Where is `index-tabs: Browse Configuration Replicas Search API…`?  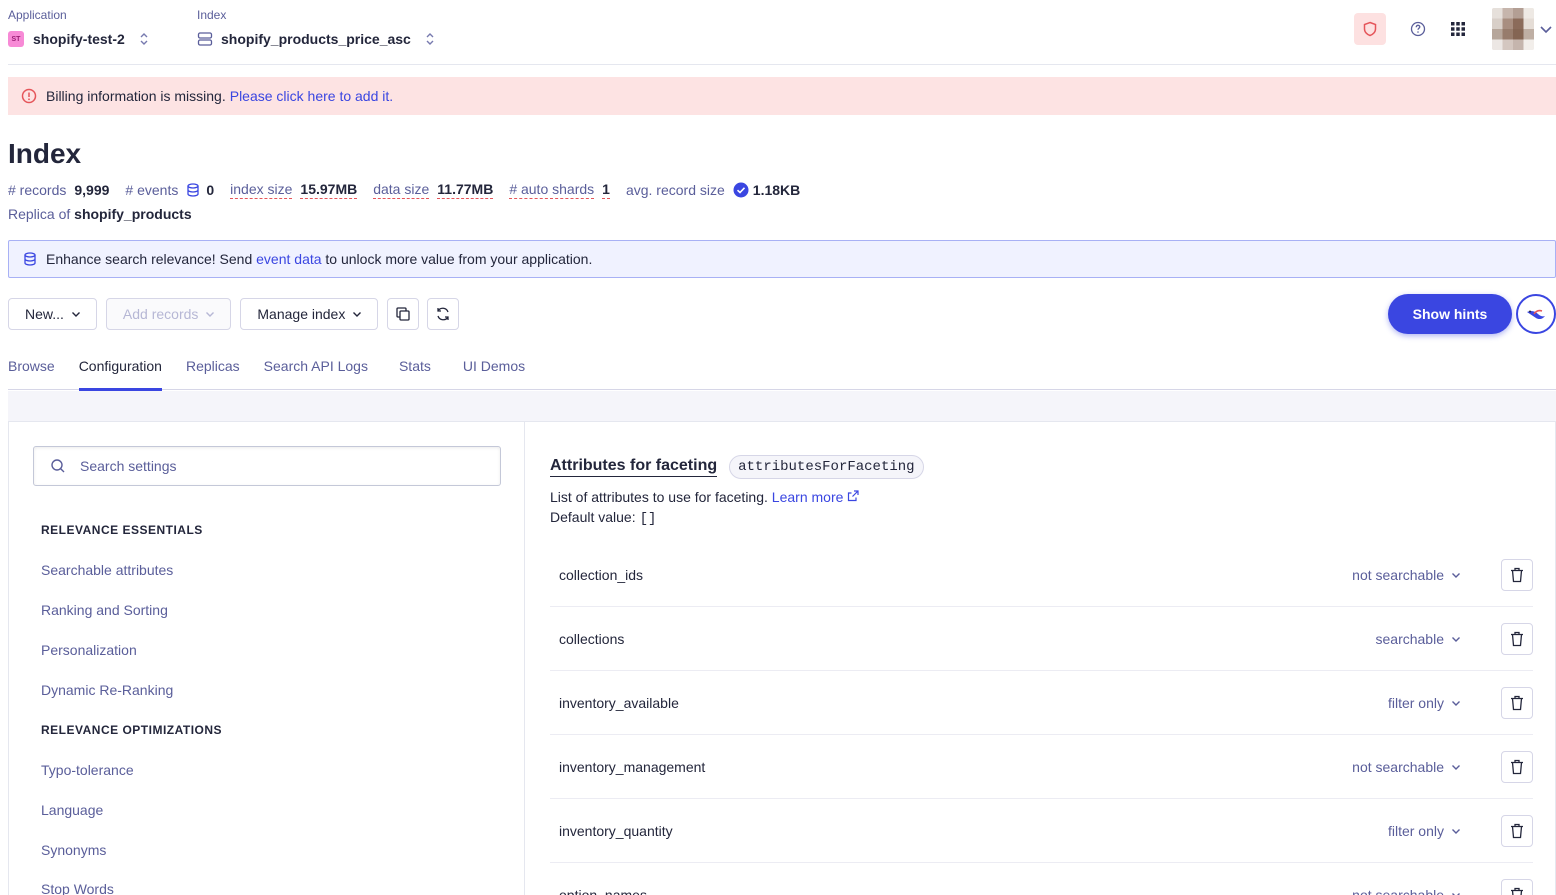
index-tabs: Browse Configuration Replicas Search API… is located at coordinates (782, 371).